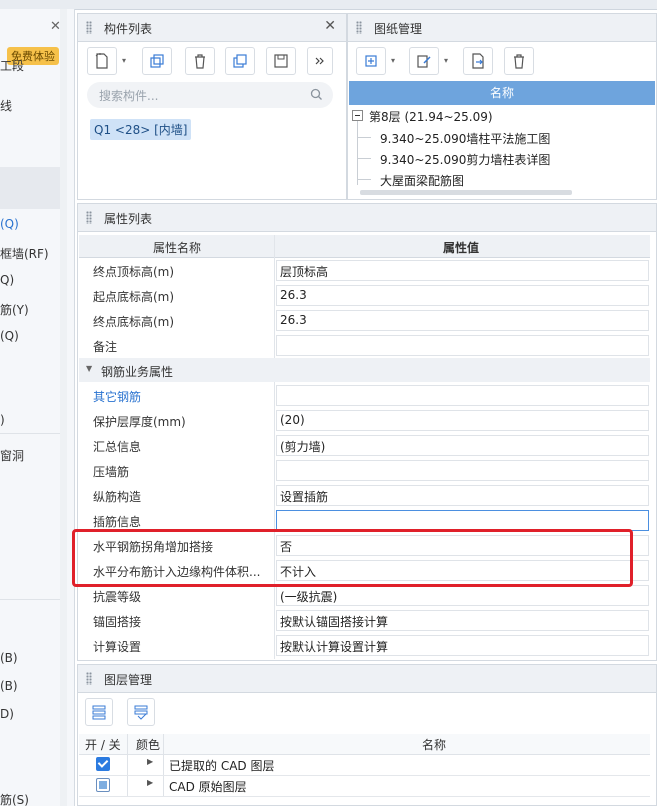 The width and height of the screenshot is (657, 806). I want to click on nav-item: 筋(S), so click(14, 798).